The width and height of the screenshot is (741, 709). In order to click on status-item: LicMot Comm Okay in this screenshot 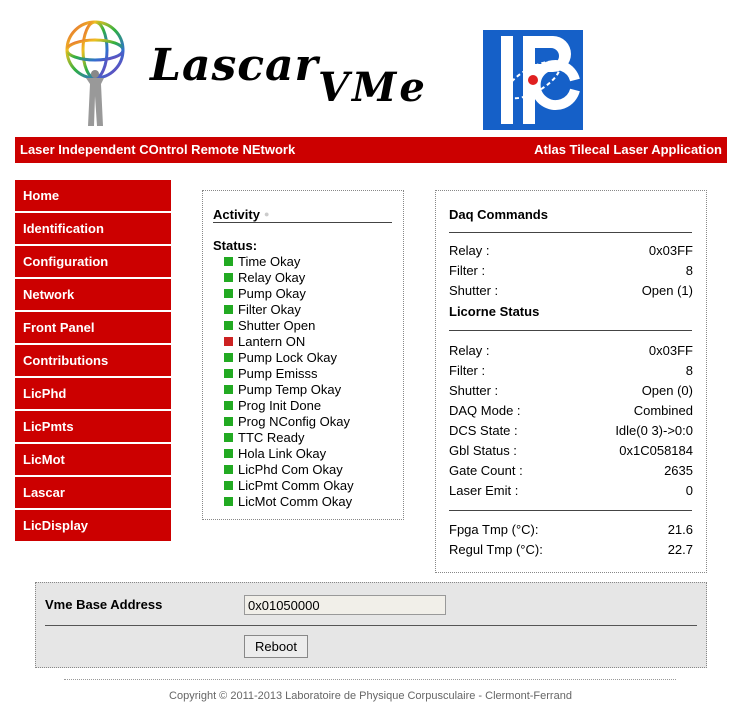, I will do `click(289, 502)`.